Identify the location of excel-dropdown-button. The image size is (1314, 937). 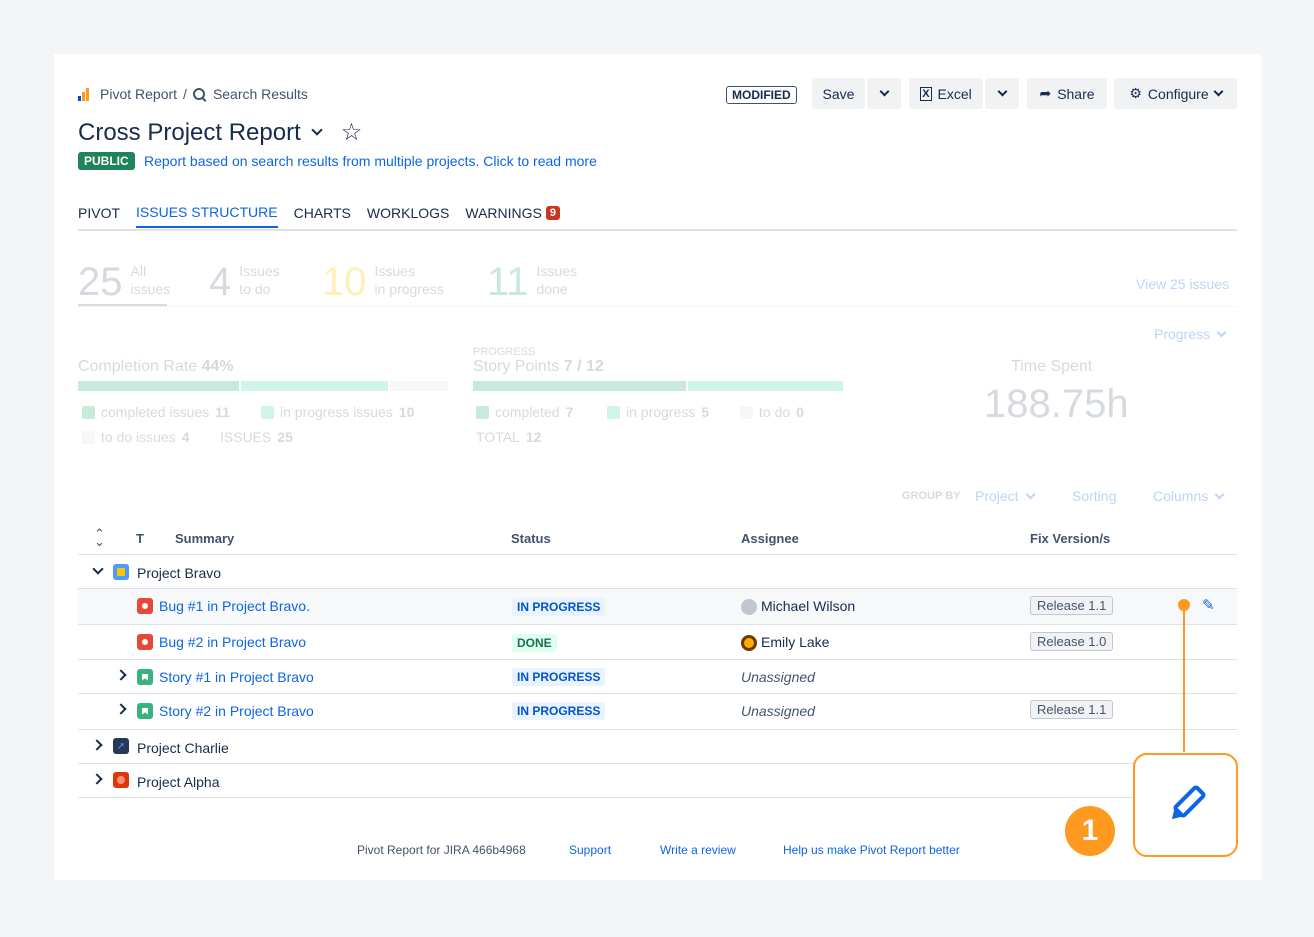
(1002, 93).